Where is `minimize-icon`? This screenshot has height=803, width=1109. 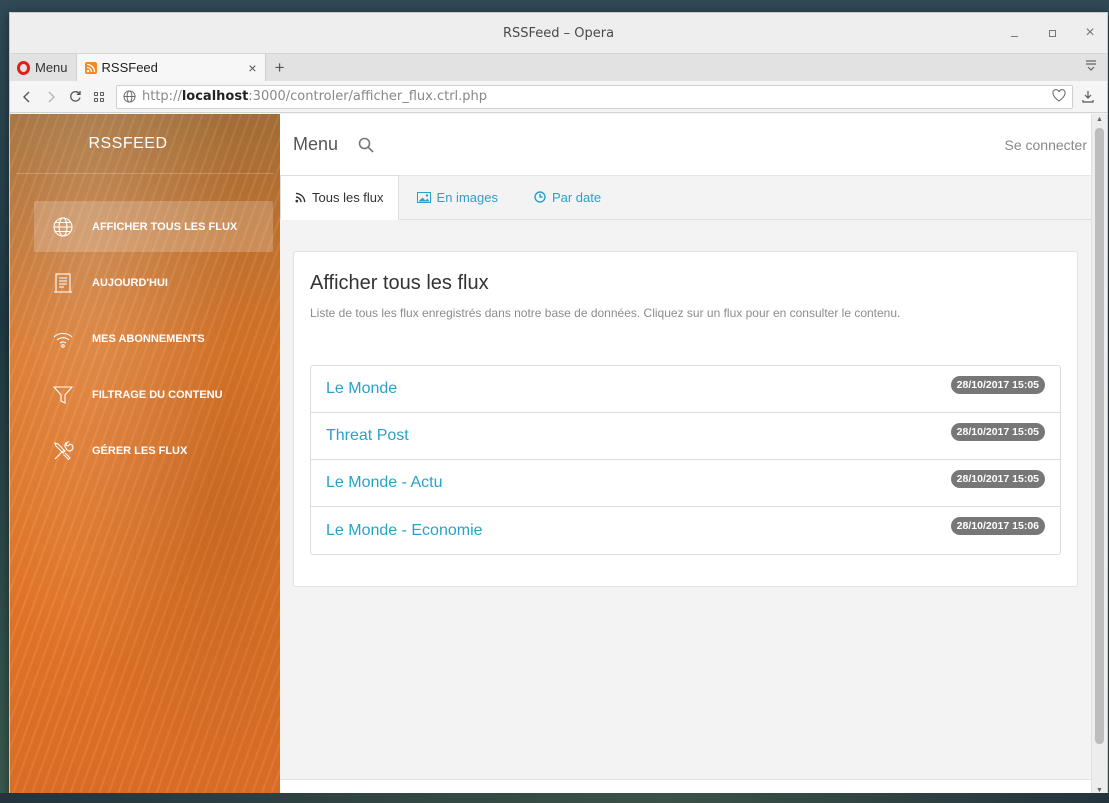 minimize-icon is located at coordinates (1014, 36).